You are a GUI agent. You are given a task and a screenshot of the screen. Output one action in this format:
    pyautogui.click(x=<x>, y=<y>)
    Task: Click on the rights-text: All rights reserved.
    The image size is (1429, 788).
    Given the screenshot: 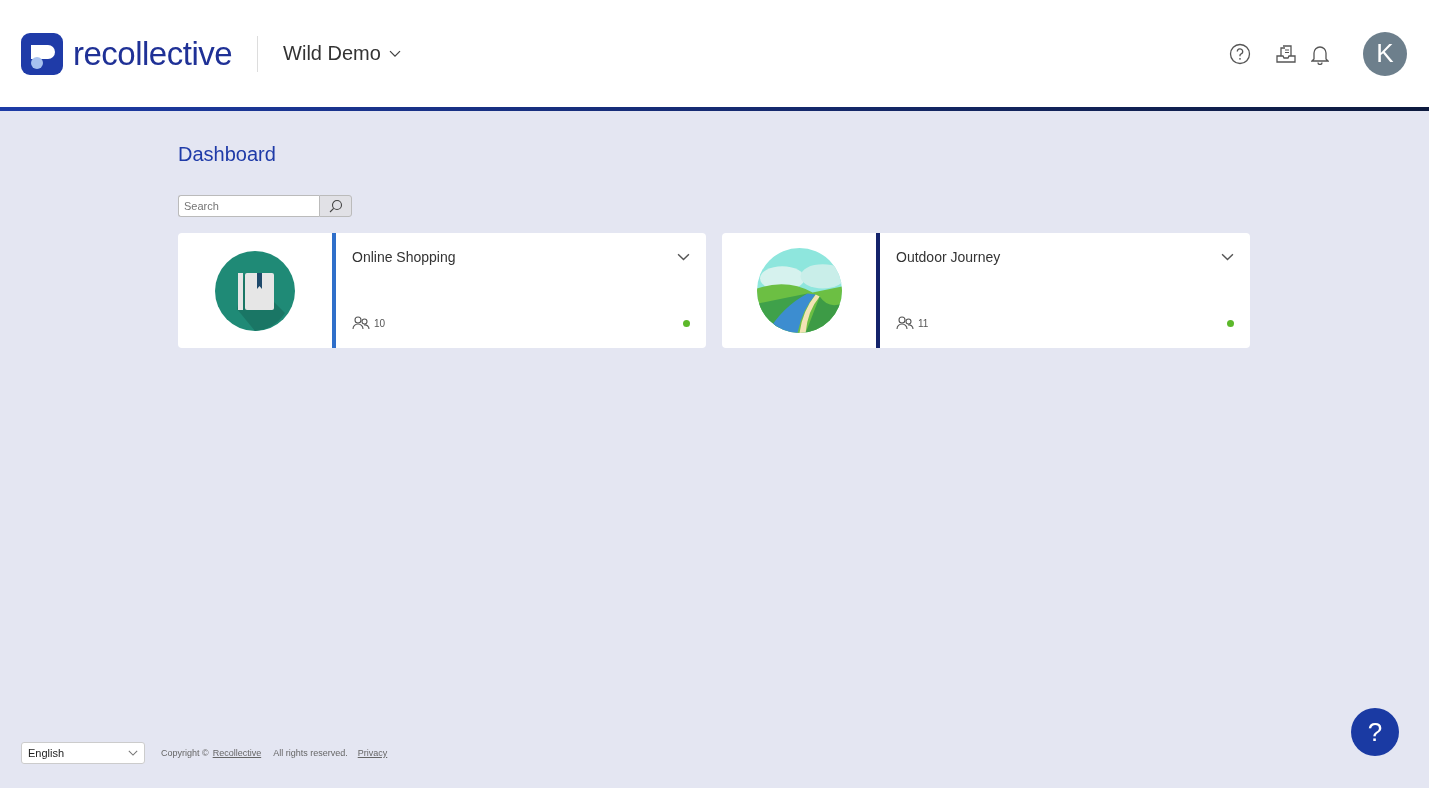 What is the action you would take?
    pyautogui.click(x=310, y=753)
    